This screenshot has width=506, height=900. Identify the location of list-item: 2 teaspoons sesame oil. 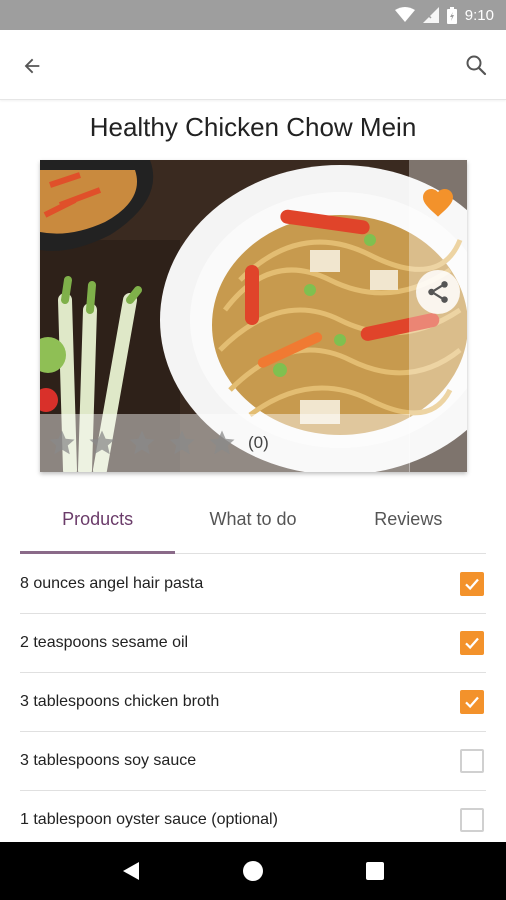
(253, 643).